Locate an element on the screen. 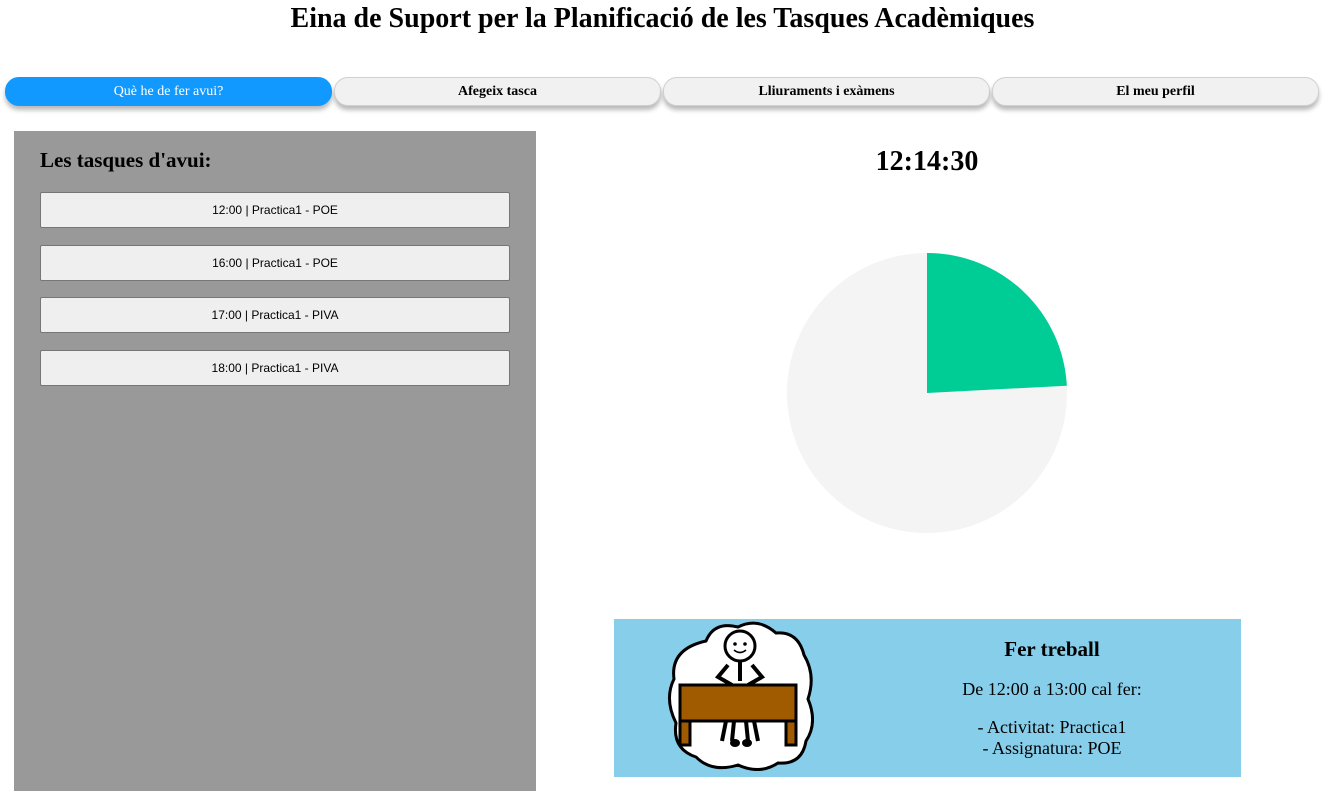 This screenshot has width=1325, height=791. tab-deliveries-exams: Lliuraments i exàmens is located at coordinates (826, 91).